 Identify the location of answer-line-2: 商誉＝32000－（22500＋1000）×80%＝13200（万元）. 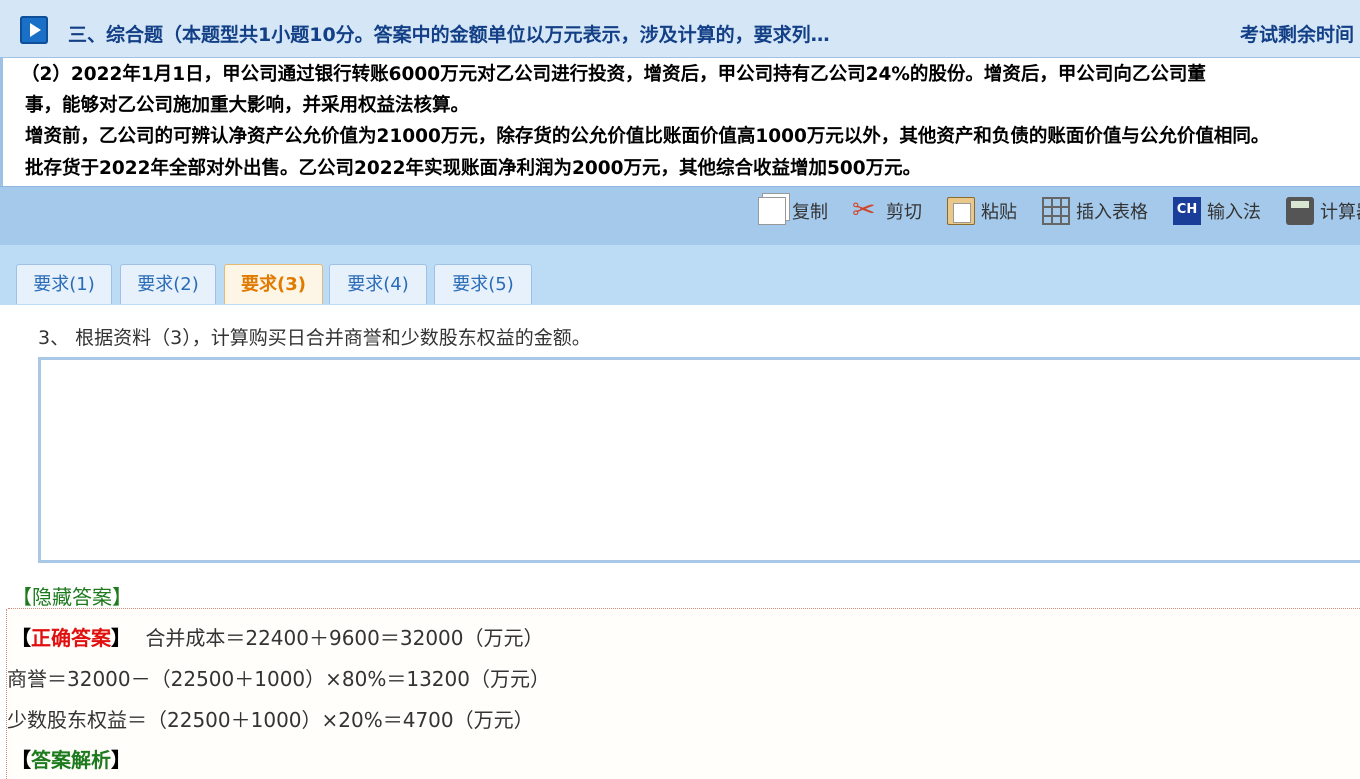
(278, 679).